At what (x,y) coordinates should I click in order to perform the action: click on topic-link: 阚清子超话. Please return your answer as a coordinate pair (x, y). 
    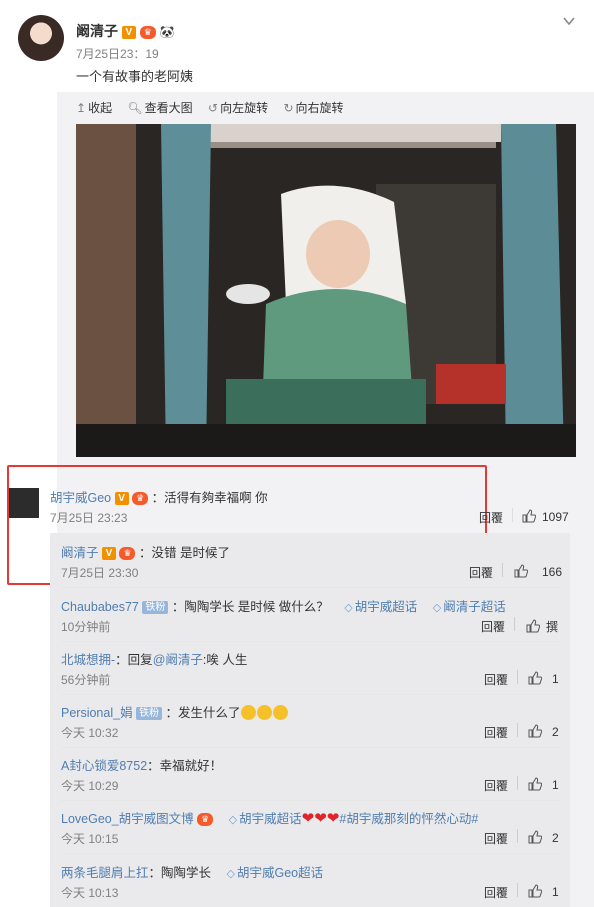
    Looking at the image, I should click on (474, 607).